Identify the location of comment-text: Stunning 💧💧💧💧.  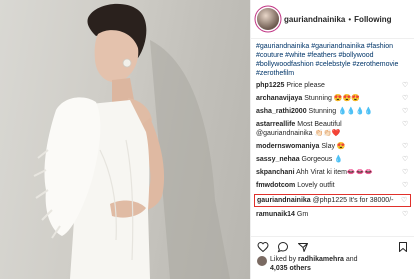
(340, 111).